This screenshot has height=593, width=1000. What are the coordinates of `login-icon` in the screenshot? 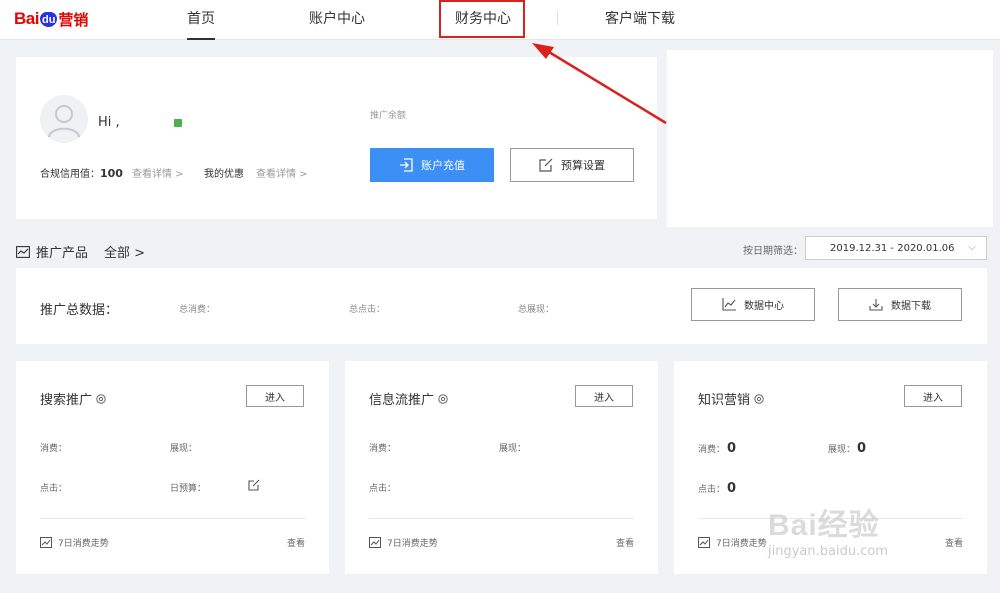 It's located at (406, 165).